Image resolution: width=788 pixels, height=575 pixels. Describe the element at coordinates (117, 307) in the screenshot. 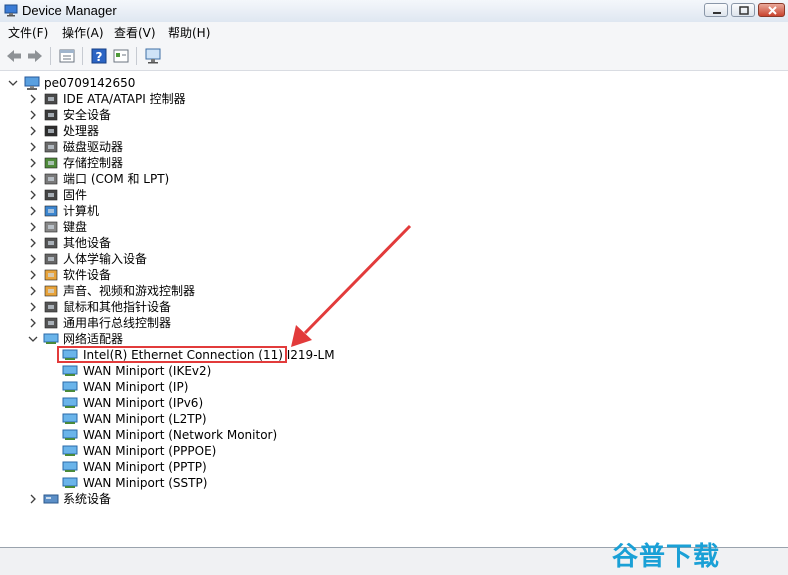

I see `category-label: 鼠标和其他指针设备` at that location.